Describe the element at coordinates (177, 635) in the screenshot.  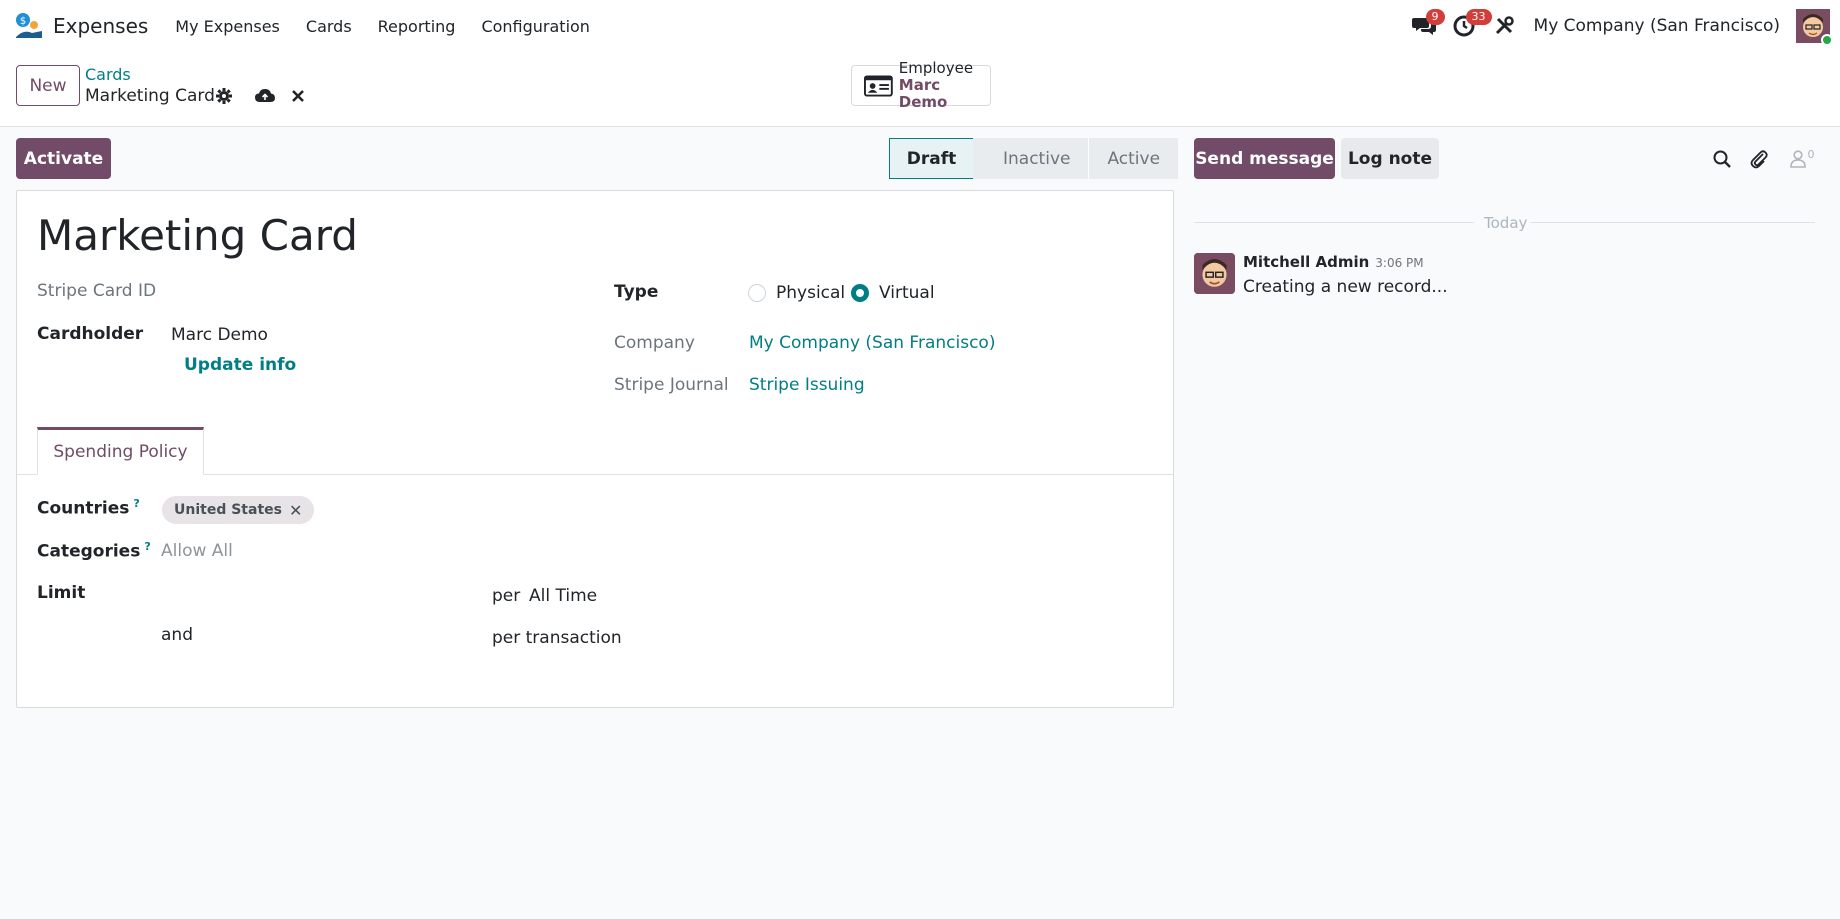
I see `and-label: and` at that location.